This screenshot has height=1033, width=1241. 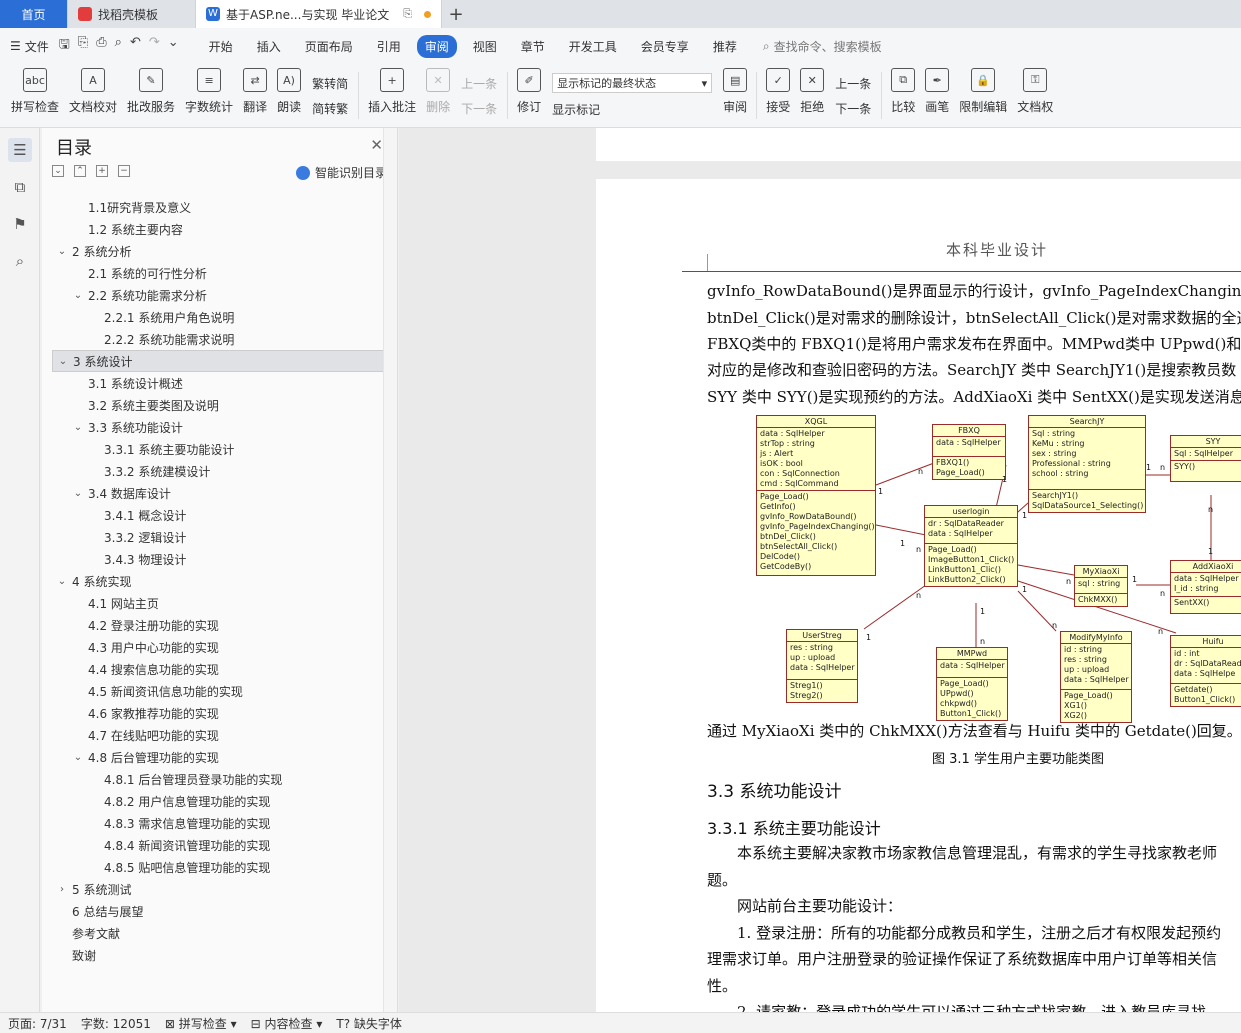 I want to click on word-count-button: ≡ 字数统计, so click(x=209, y=95).